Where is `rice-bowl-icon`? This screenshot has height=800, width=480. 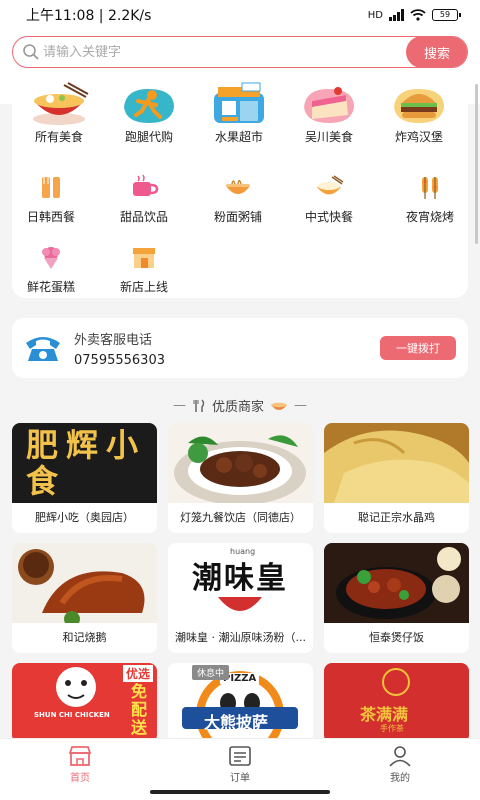
rice-bowl-icon is located at coordinates (329, 187).